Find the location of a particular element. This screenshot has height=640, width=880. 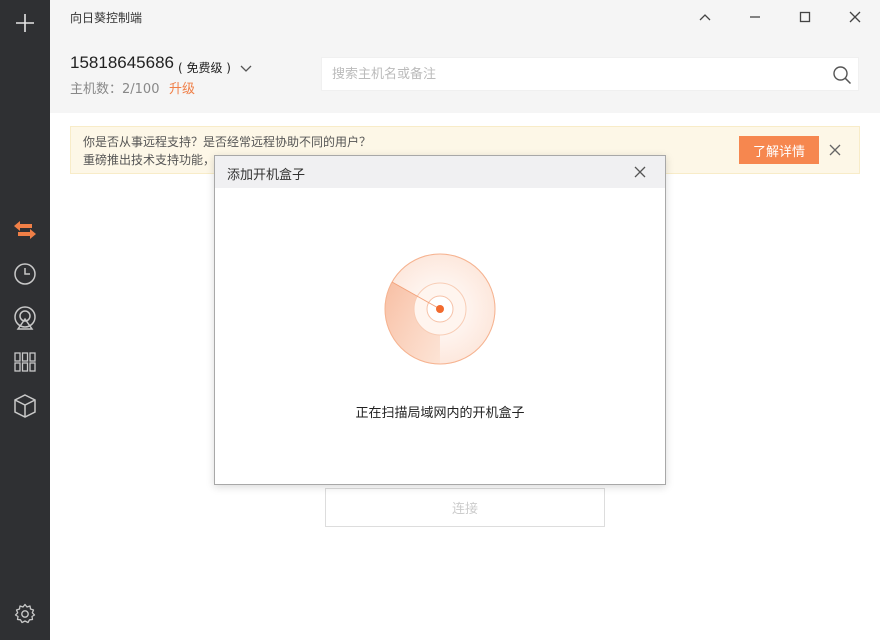

radar-scan-icon is located at coordinates (440, 309).